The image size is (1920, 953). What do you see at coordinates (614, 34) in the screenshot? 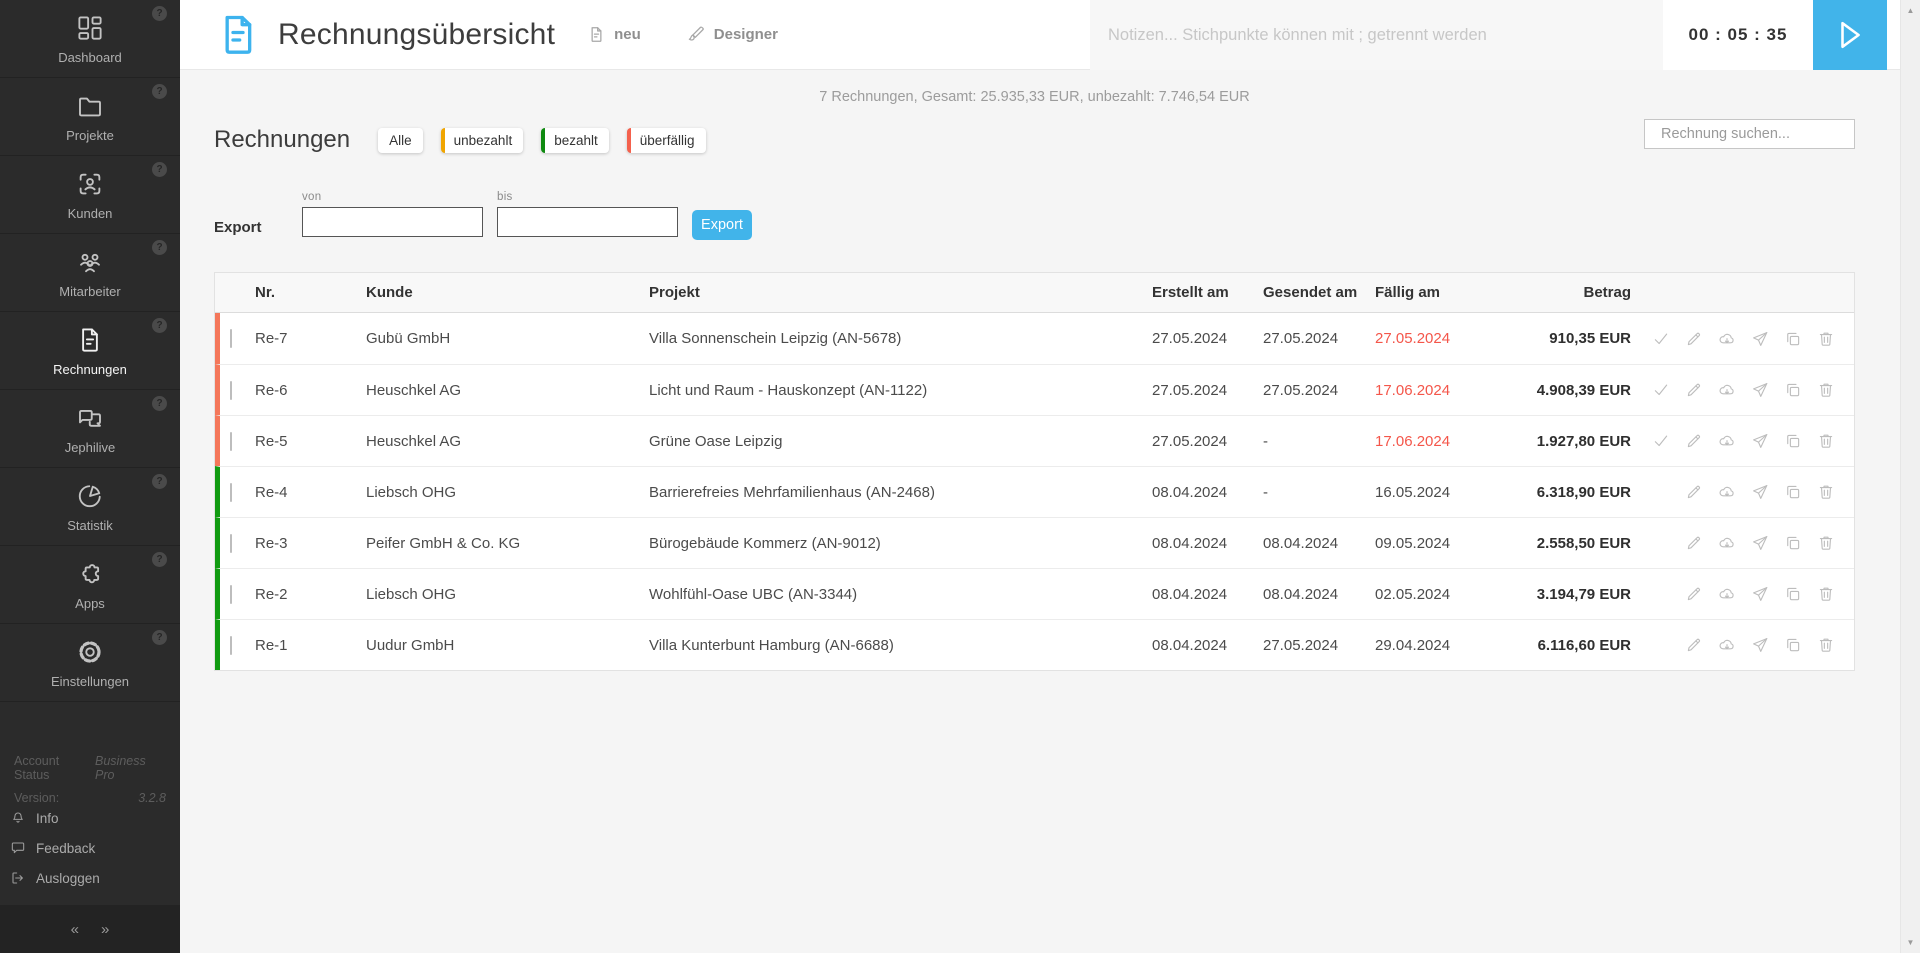
I see `new-invoice-button: neu` at bounding box center [614, 34].